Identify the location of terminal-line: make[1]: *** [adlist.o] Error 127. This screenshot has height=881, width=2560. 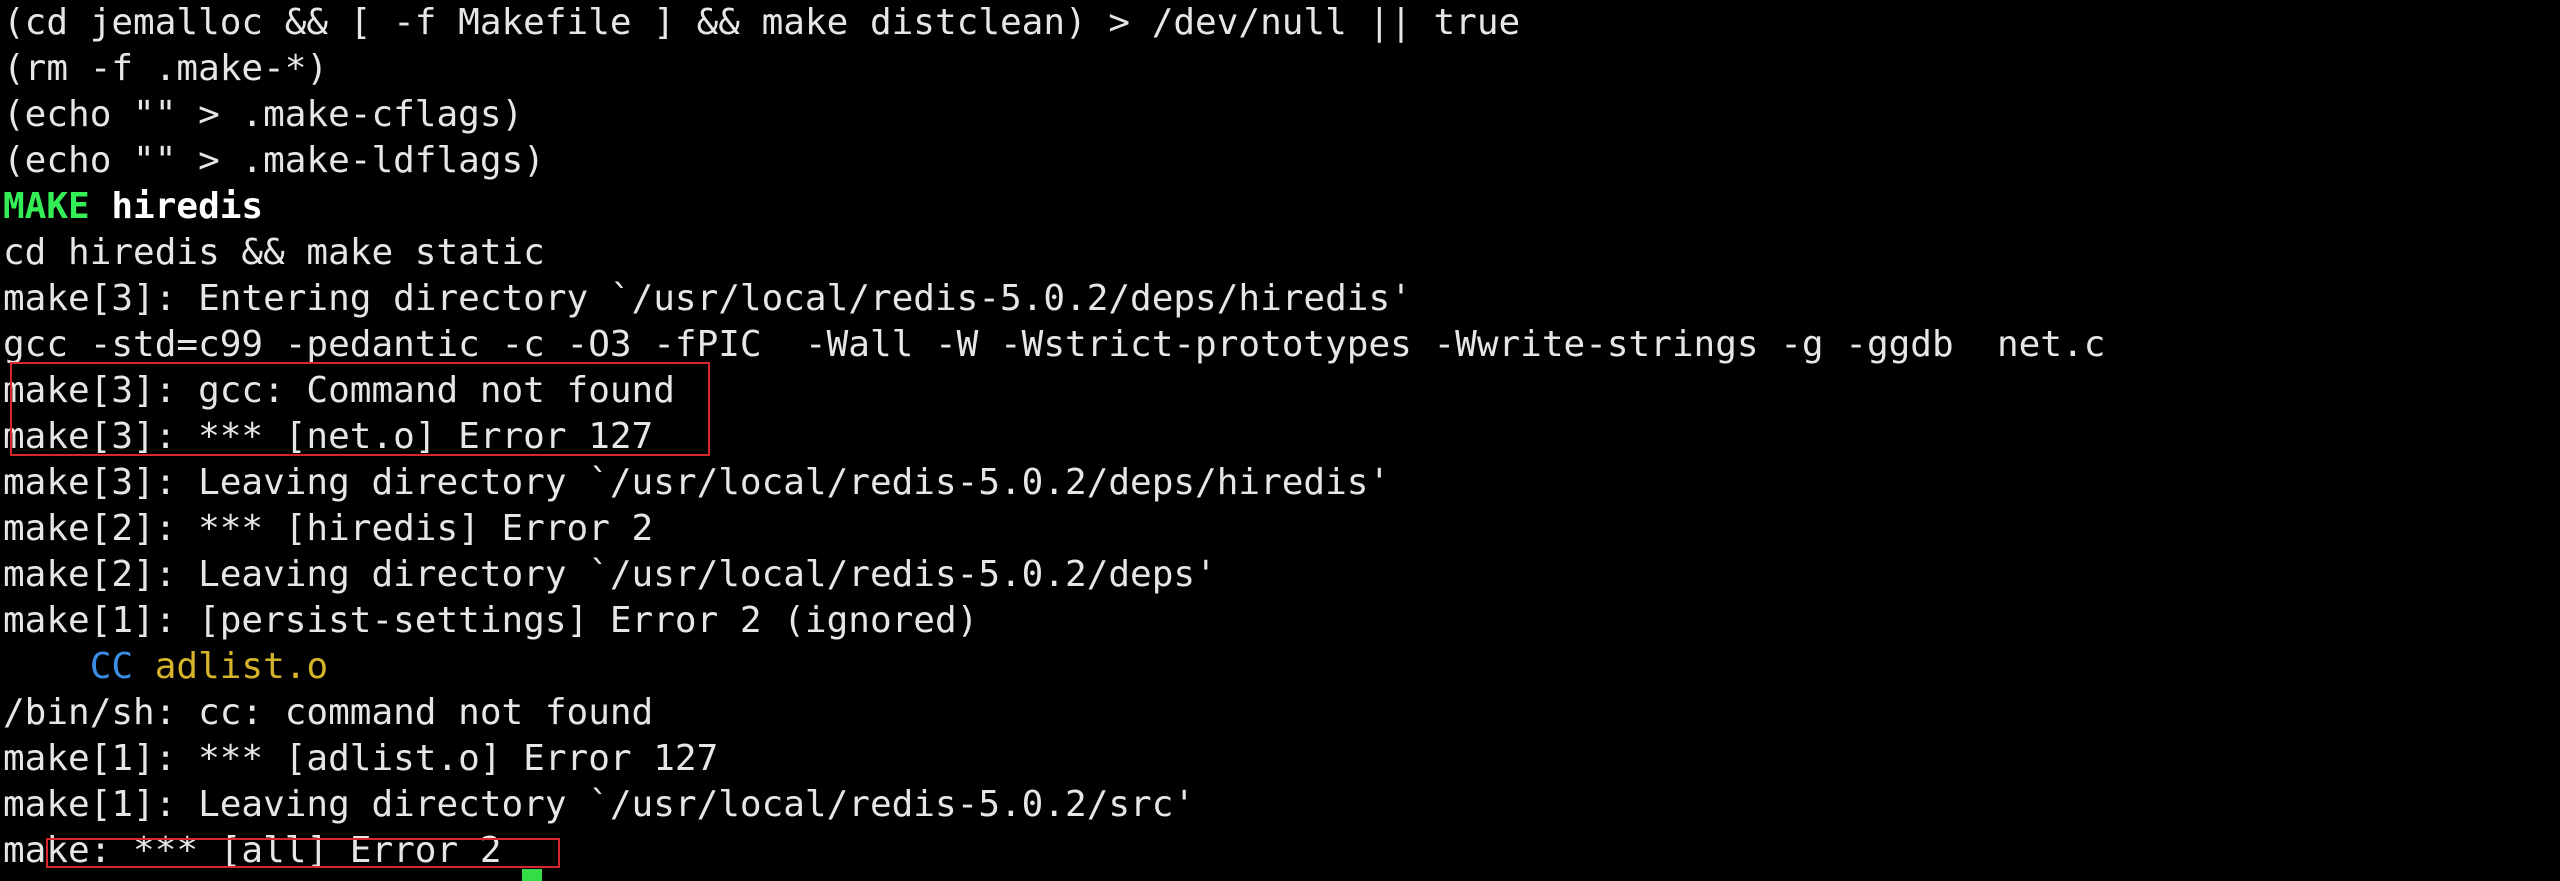
(361, 758).